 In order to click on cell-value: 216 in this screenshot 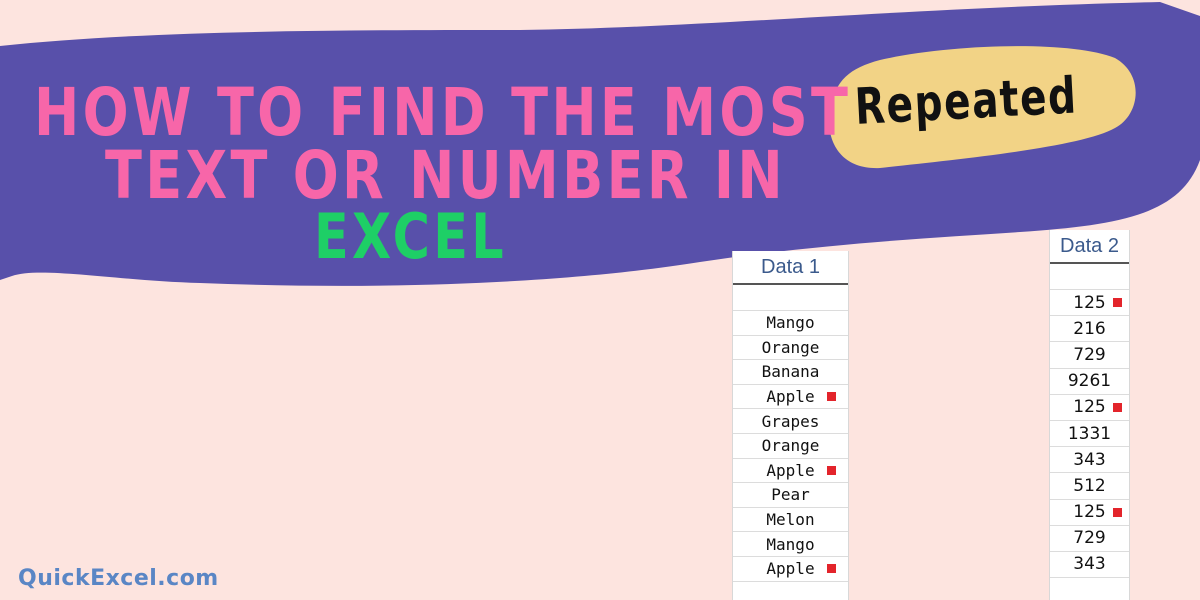, I will do `click(1089, 328)`.